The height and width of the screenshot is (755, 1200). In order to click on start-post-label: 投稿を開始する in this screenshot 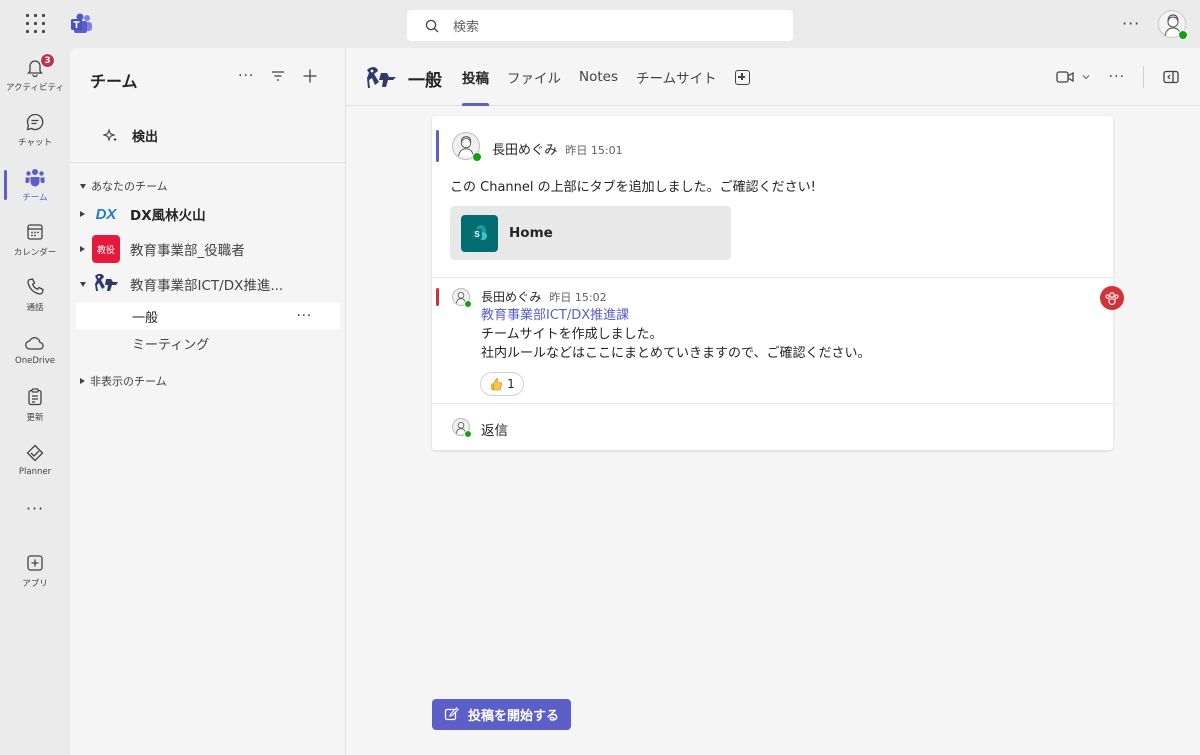, I will do `click(513, 716)`.